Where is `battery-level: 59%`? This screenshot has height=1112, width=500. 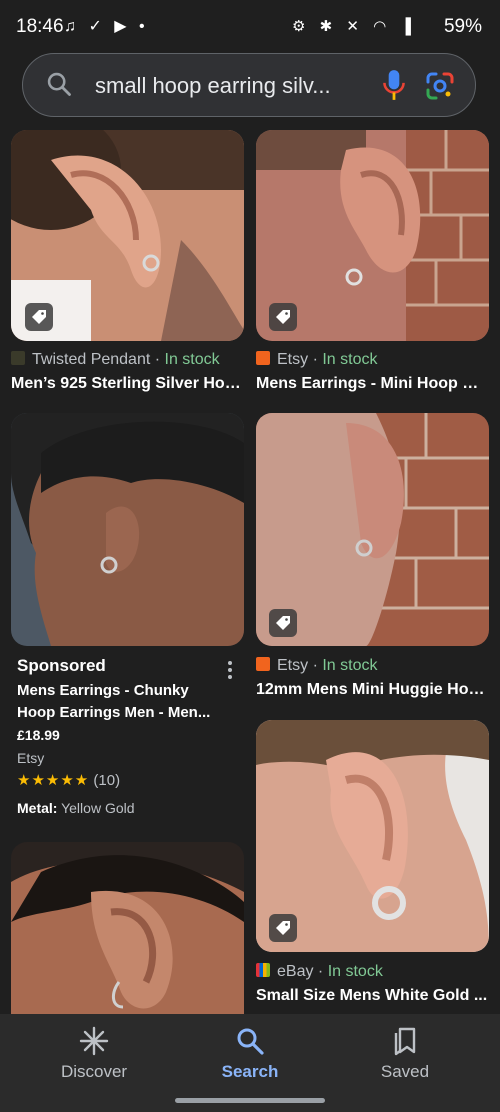
battery-level: 59% is located at coordinates (462, 26).